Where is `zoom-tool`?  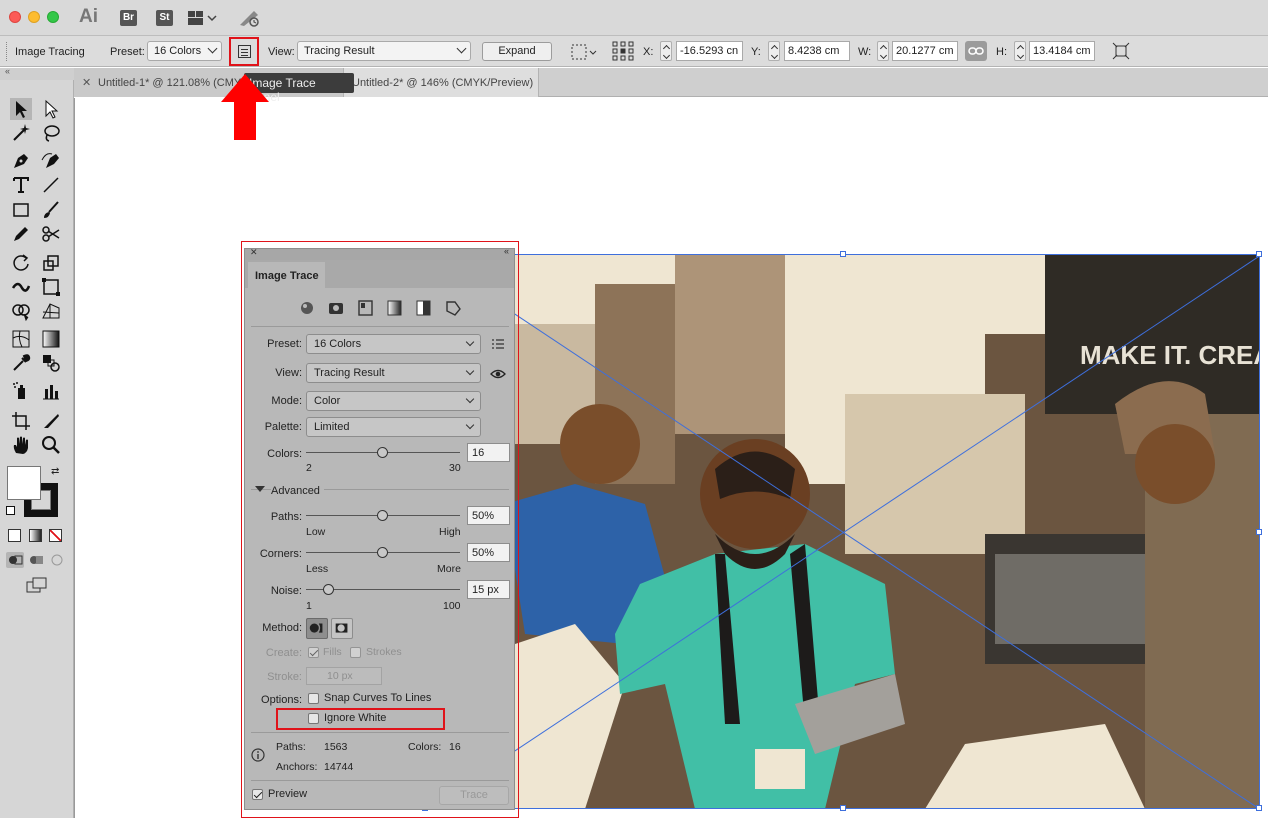
zoom-tool is located at coordinates (51, 445).